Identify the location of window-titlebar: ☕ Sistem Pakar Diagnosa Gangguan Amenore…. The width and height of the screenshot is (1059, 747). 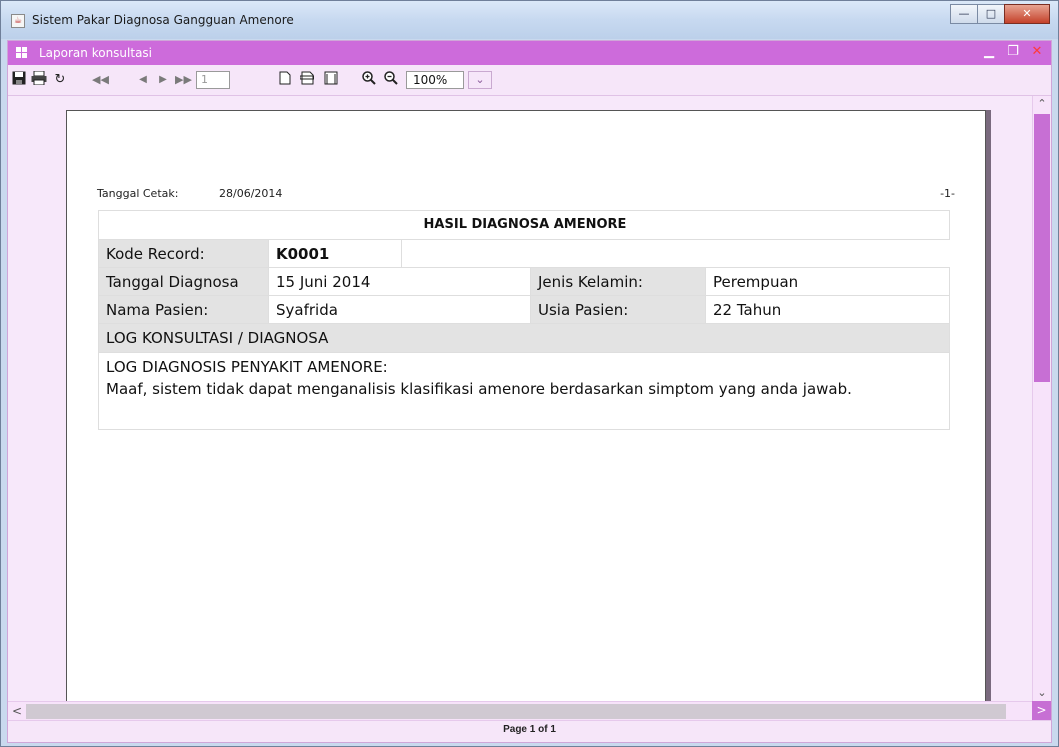
(529, 20).